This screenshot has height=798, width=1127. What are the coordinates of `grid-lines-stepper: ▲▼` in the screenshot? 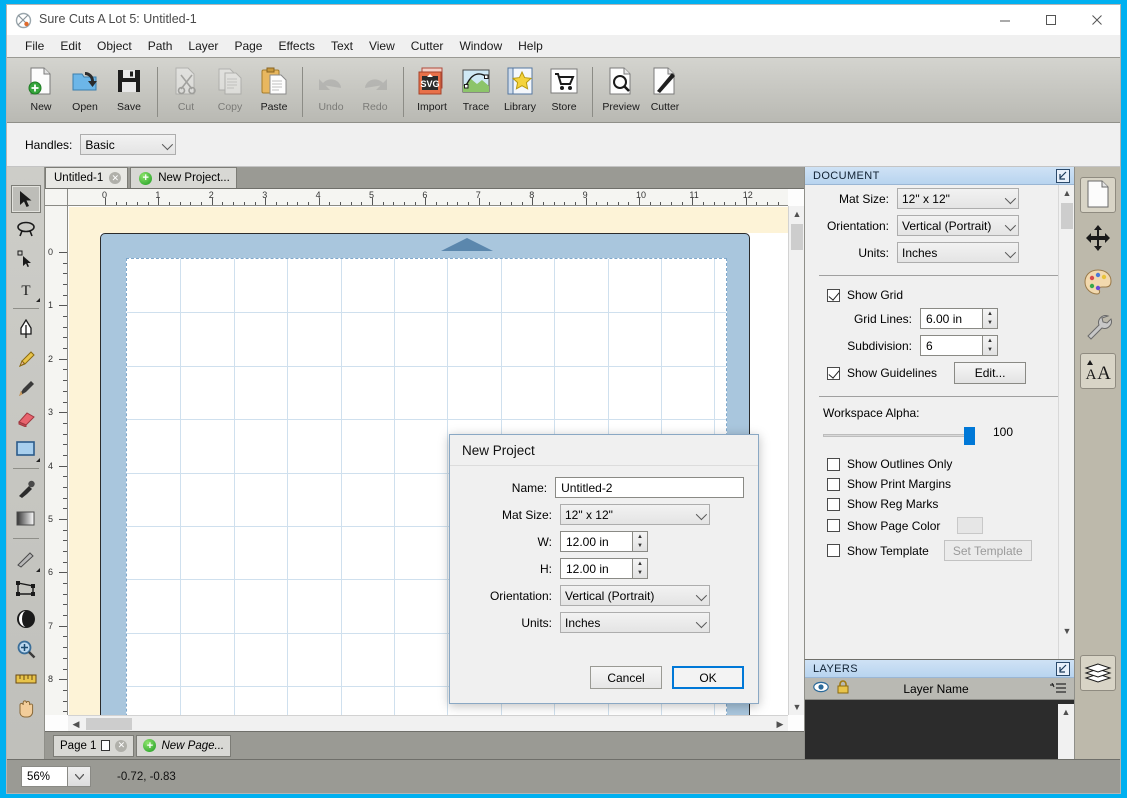 It's located at (959, 318).